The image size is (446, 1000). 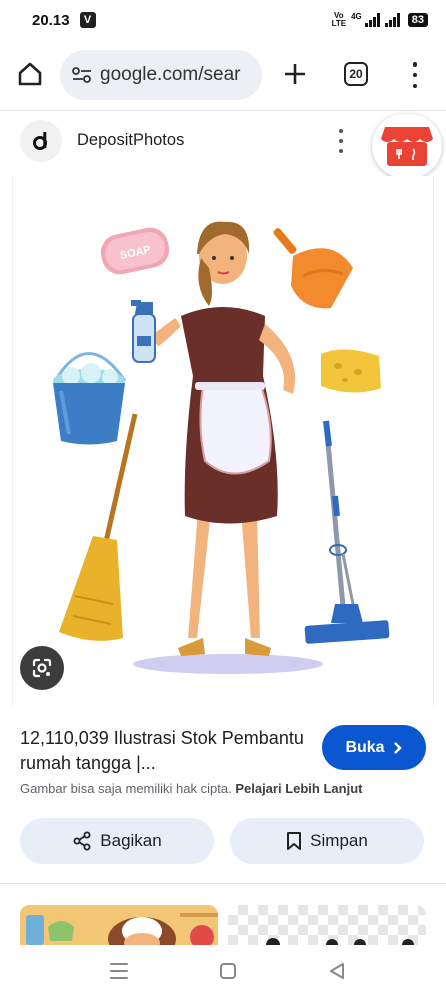 I want to click on dustpan-image, so click(x=313, y=268).